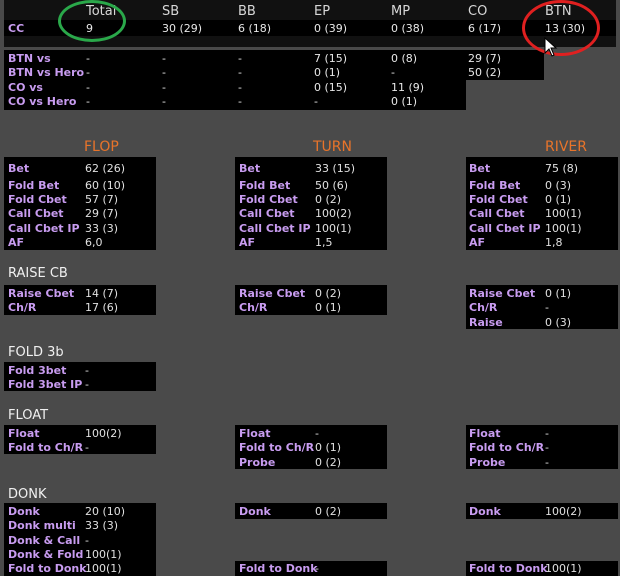 The image size is (620, 576). I want to click on flop-cbet-value: 6,0, so click(94, 242).